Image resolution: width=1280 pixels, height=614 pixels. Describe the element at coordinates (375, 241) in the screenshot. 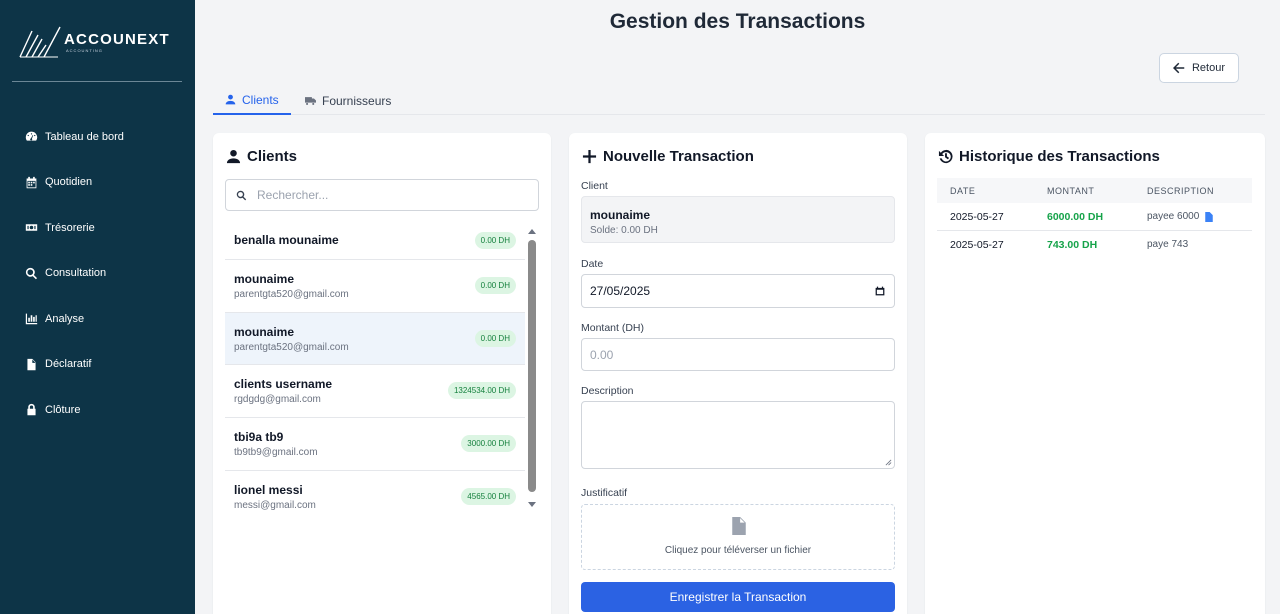

I see `client-item: benalla mounaime 0.00 DH` at that location.